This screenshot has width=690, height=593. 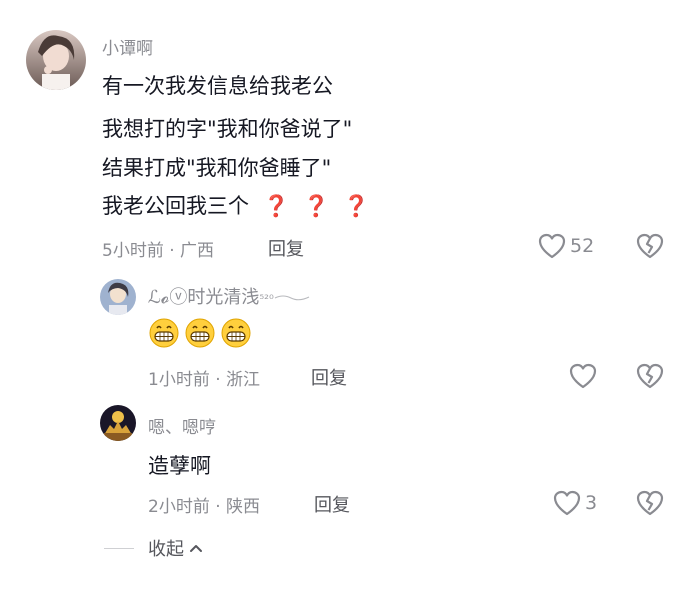 I want to click on comment-text-line: 有一次我发信息给我老公, so click(x=217, y=86).